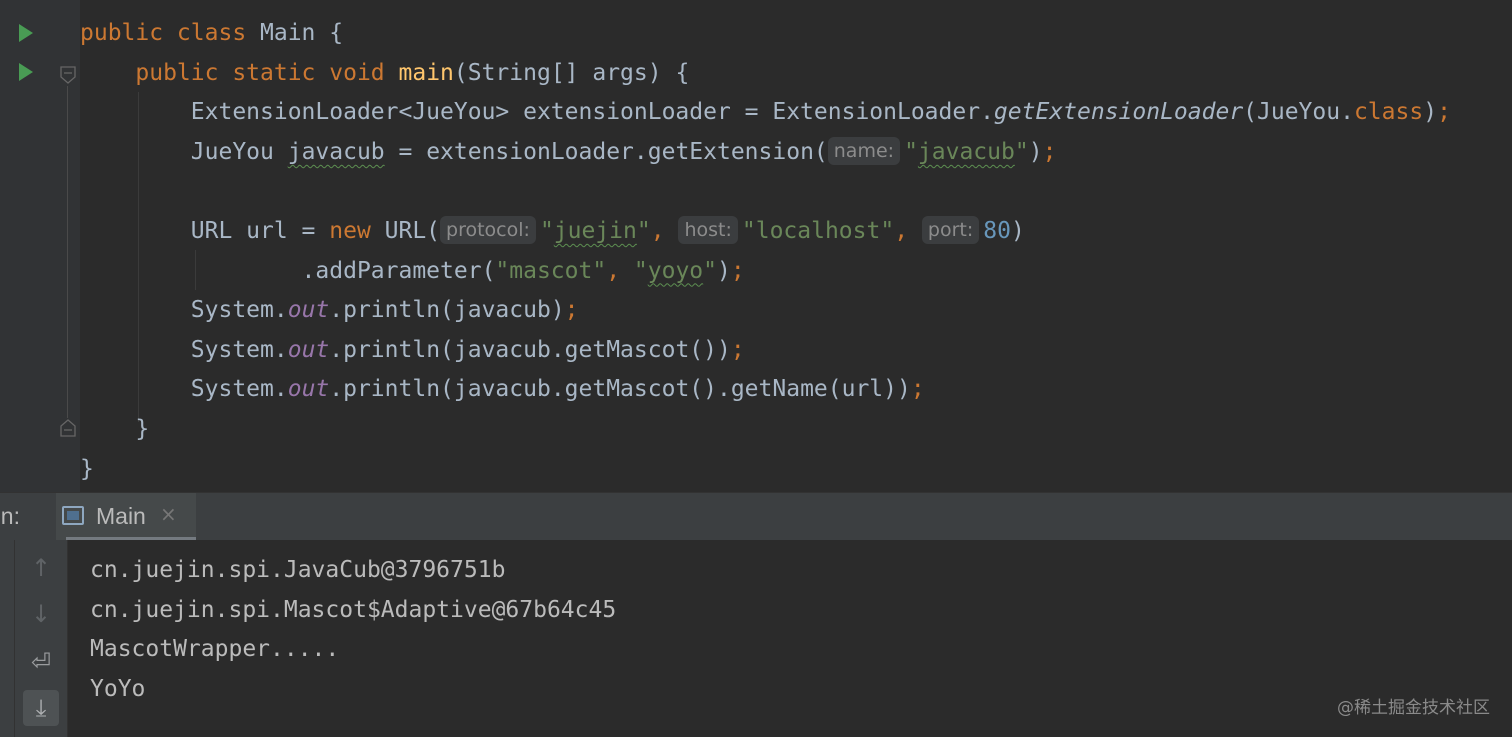 The width and height of the screenshot is (1512, 737). I want to click on code-token: JueYou, so click(184, 151).